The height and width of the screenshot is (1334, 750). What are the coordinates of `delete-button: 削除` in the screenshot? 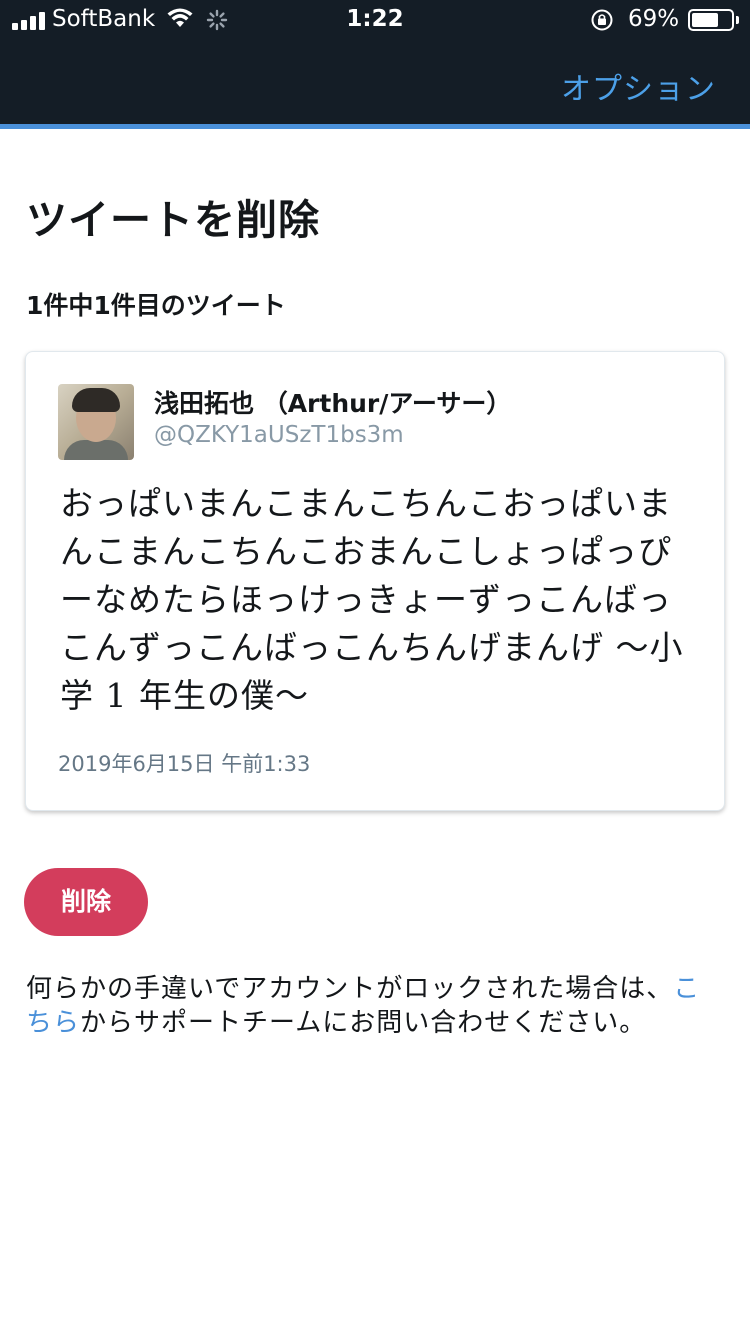 It's located at (86, 902).